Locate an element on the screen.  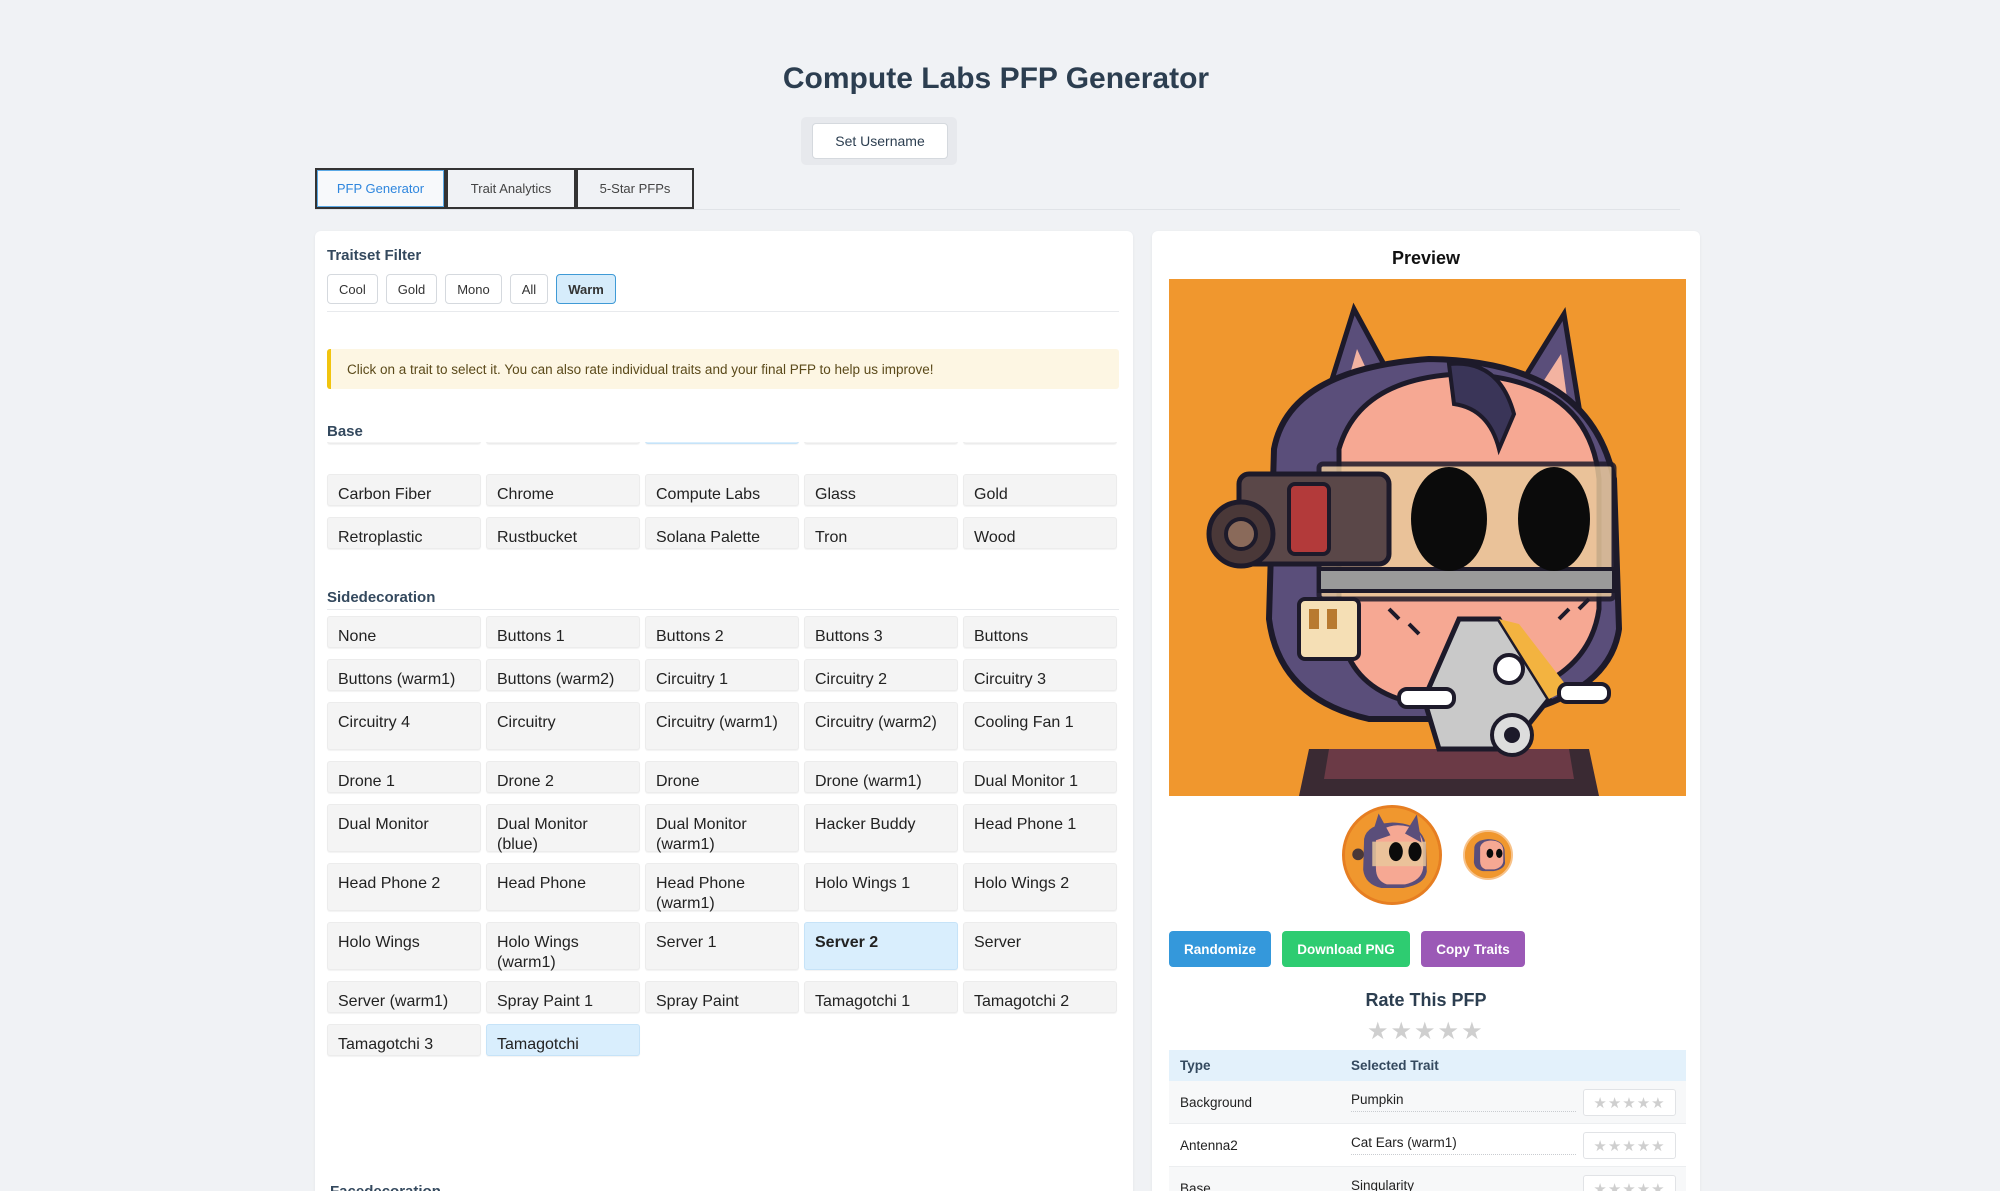
trait-option-circuitry-warm1: Circuitry (warm1) is located at coordinates (722, 726).